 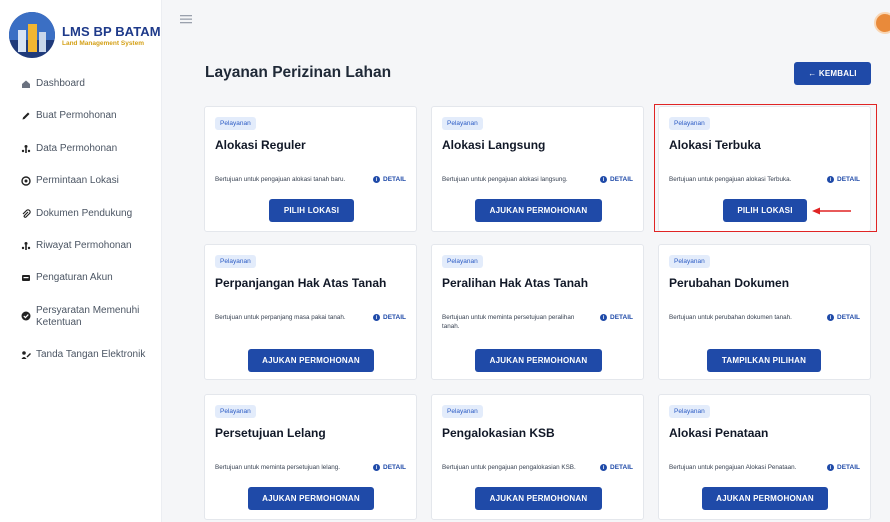 What do you see at coordinates (81, 363) in the screenshot?
I see `sidebar-item-tanda-tangan: Tanda Tangan Elektronik` at bounding box center [81, 363].